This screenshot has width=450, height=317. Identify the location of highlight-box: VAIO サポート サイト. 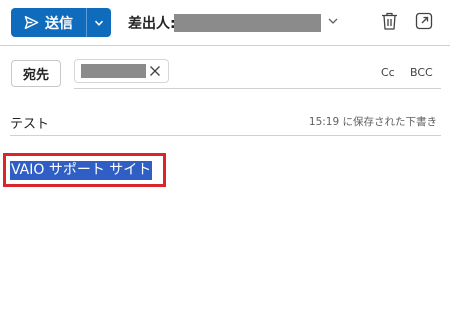
(84, 170).